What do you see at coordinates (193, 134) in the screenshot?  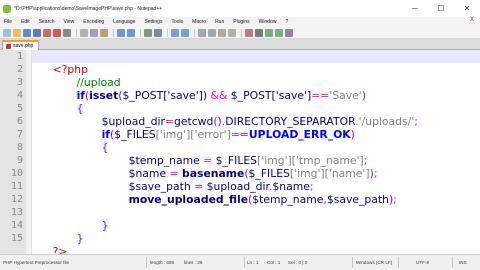 I see `key-img-error: ['img']['error']` at bounding box center [193, 134].